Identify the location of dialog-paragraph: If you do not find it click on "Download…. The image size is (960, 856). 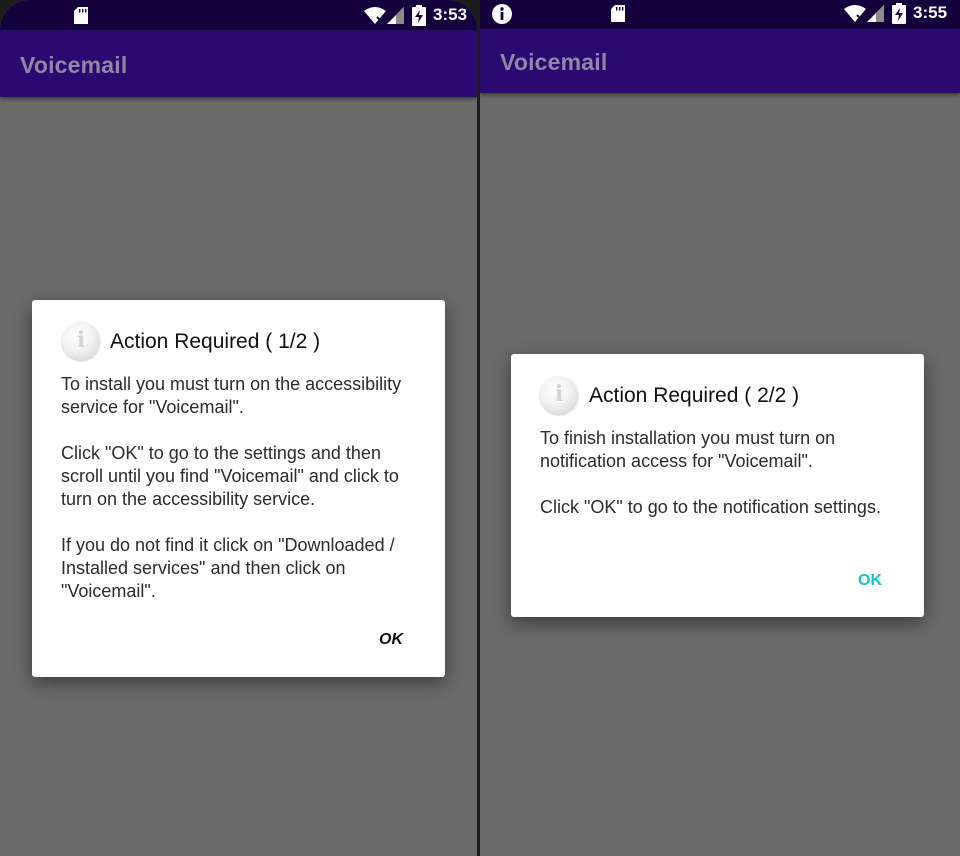
(228, 568).